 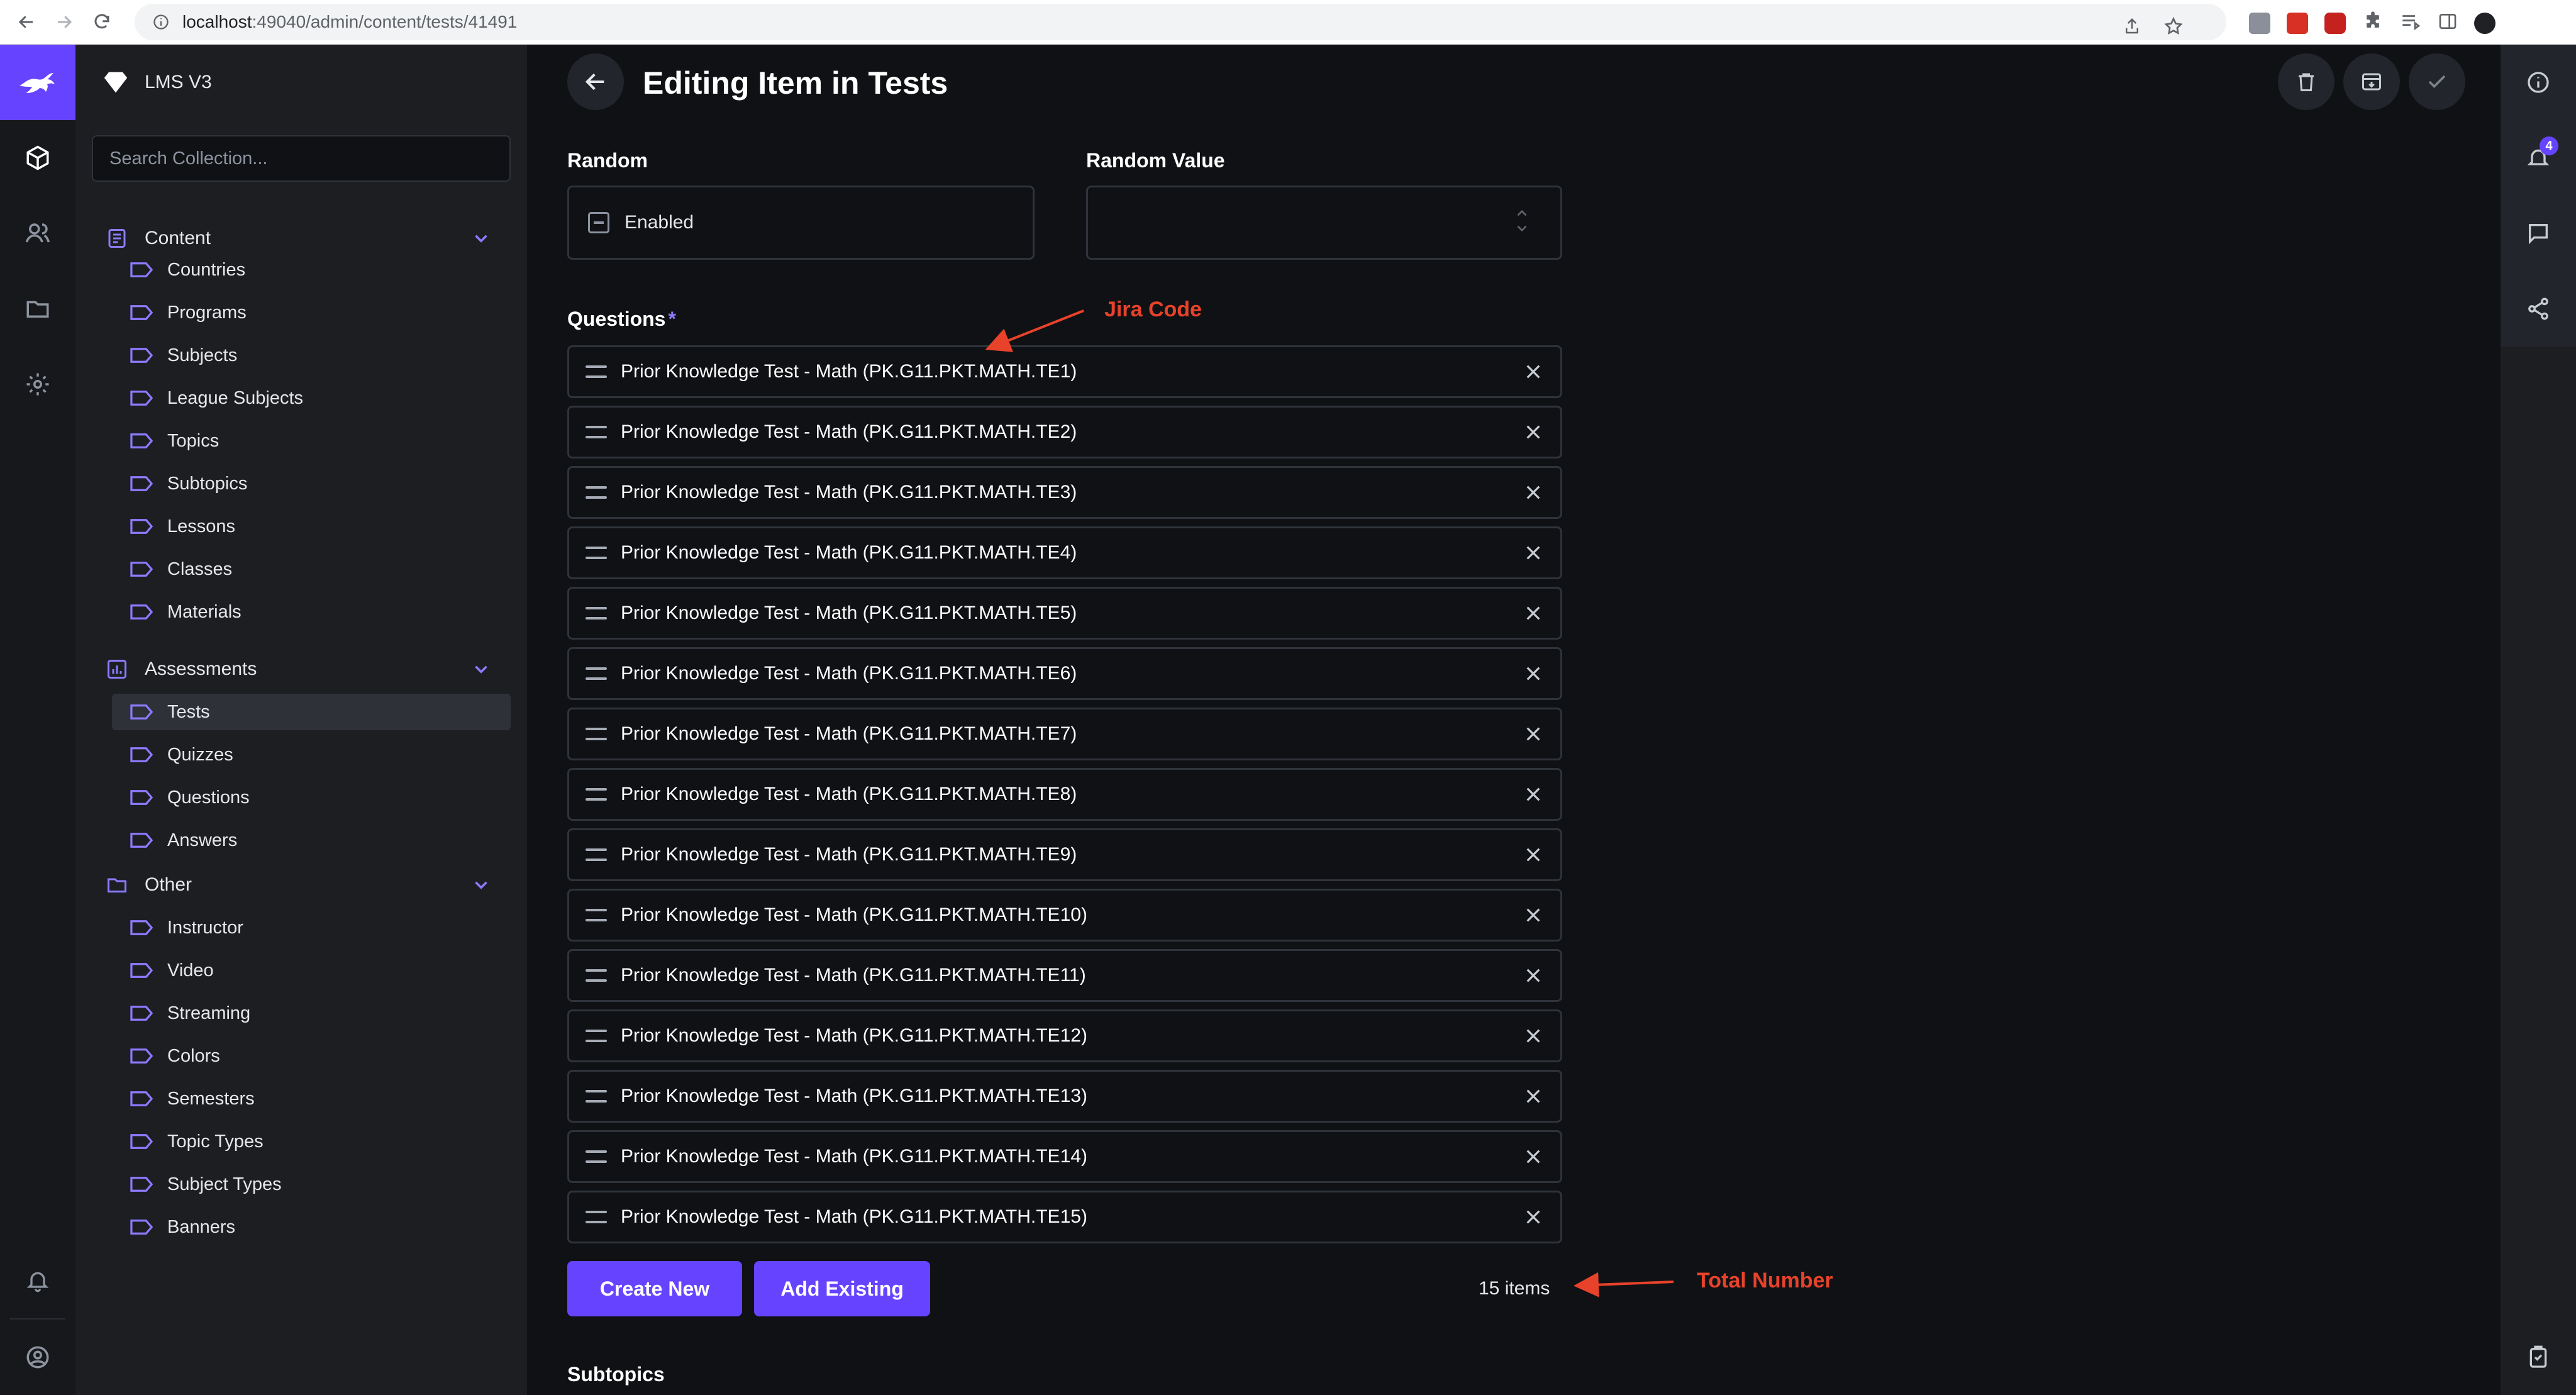 What do you see at coordinates (2373, 23) in the screenshot?
I see `extensions-puzzle-icon` at bounding box center [2373, 23].